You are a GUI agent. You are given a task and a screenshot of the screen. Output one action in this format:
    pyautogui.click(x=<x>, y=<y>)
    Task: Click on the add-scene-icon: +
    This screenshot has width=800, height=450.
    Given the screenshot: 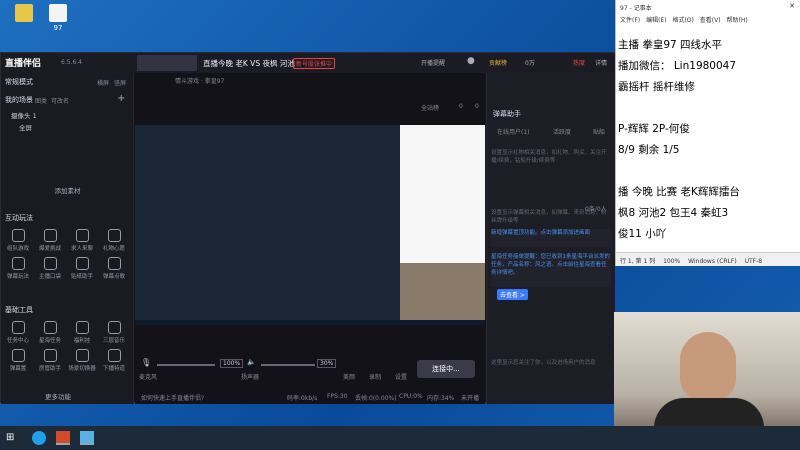 What is the action you would take?
    pyautogui.click(x=121, y=98)
    